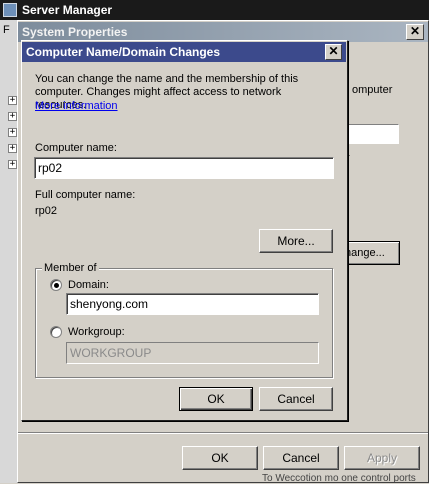 The width and height of the screenshot is (429, 484). What do you see at coordinates (76, 106) in the screenshot?
I see `more-information-link: More information` at bounding box center [76, 106].